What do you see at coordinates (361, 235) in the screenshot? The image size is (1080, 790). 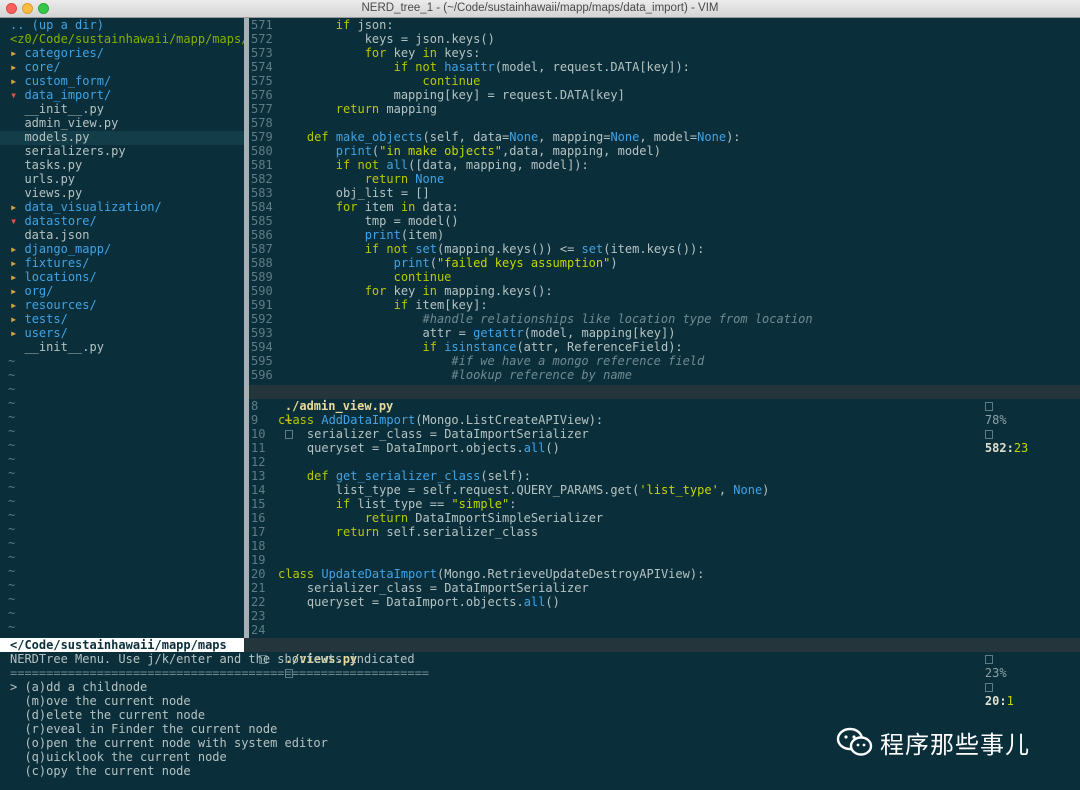 I see `code-line: print(item)` at bounding box center [361, 235].